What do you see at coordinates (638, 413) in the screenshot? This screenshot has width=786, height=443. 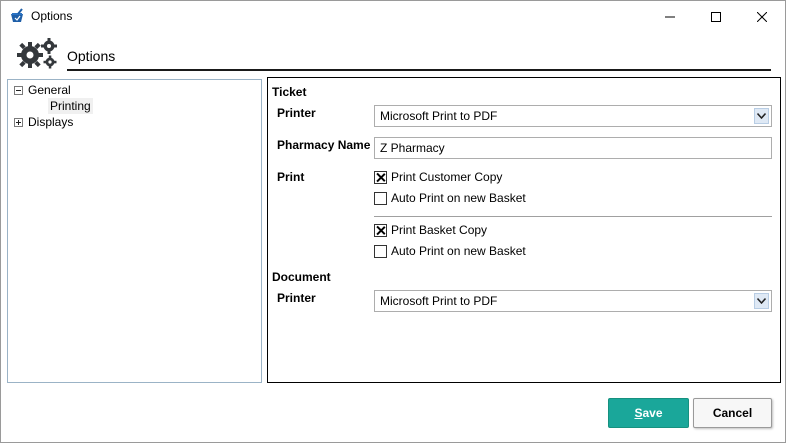 I see `save-accelerator: S` at bounding box center [638, 413].